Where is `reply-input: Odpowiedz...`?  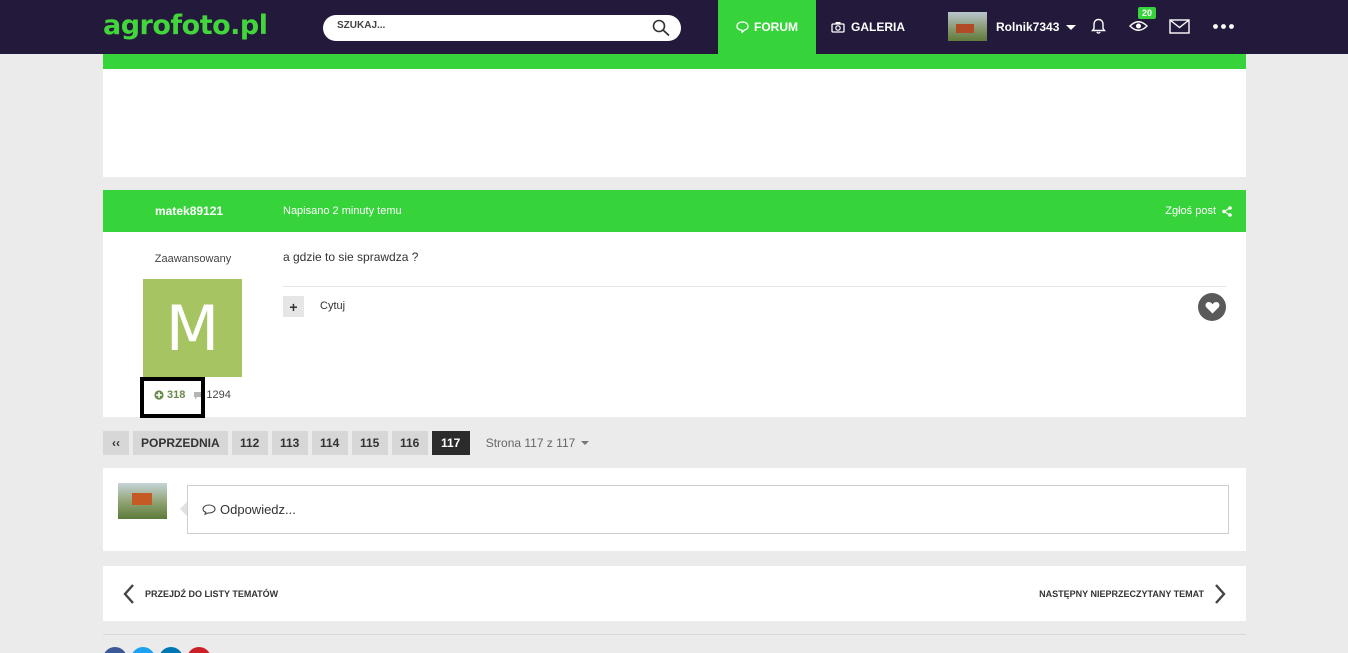 reply-input: Odpowiedz... is located at coordinates (708, 509).